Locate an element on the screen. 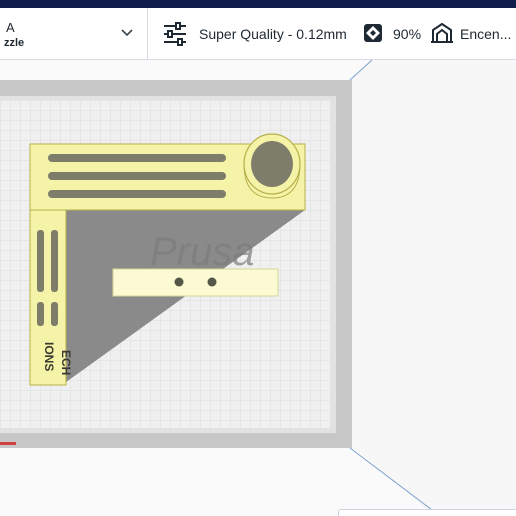  svg-text: Prusa is located at coordinates (202, 252).